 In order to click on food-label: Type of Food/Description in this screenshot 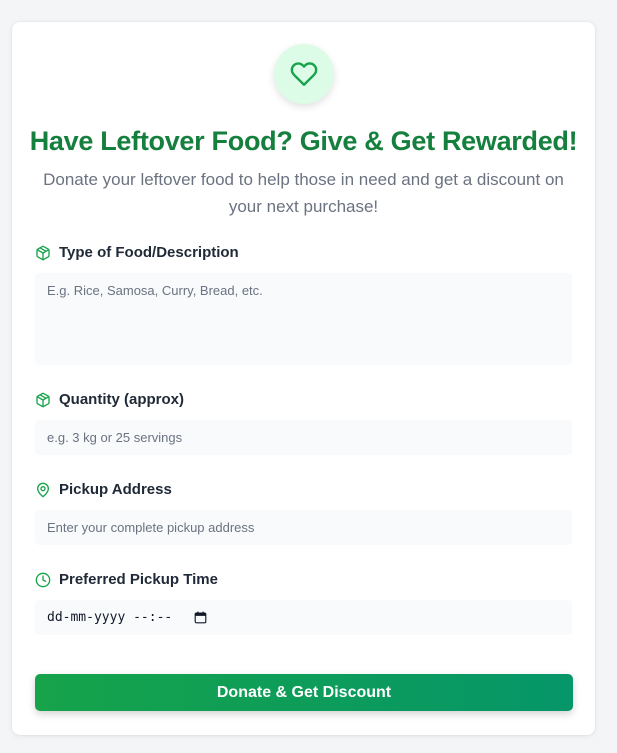, I will do `click(137, 252)`.